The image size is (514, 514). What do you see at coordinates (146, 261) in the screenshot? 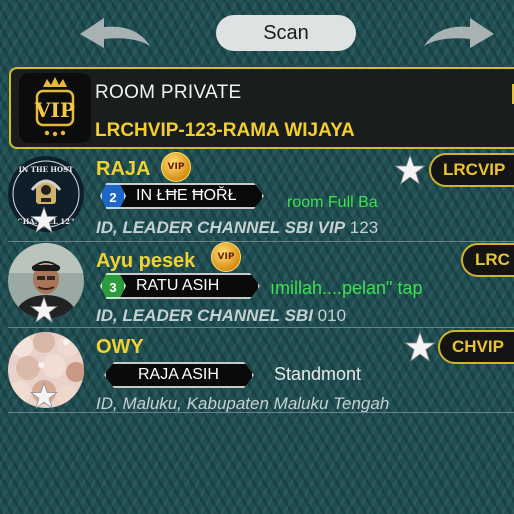
I see `user-name: Ayu pesek` at bounding box center [146, 261].